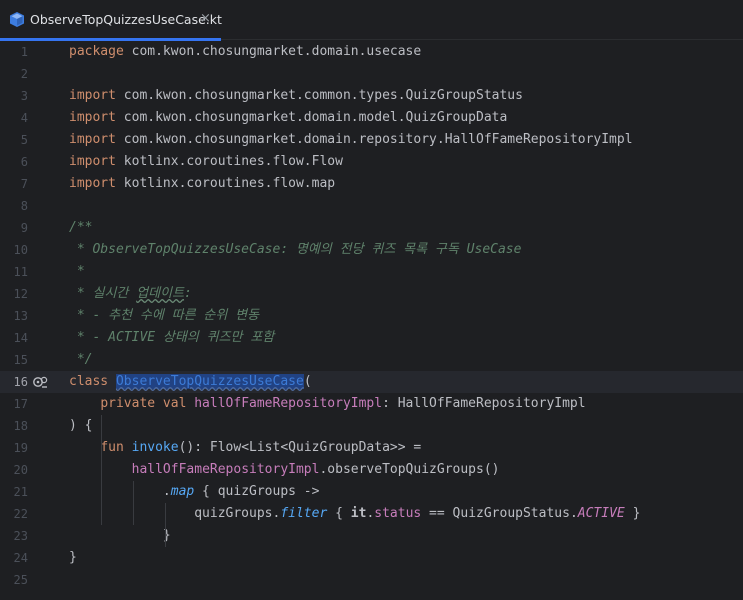 The height and width of the screenshot is (600, 743). I want to click on code-text: */, so click(81, 360).